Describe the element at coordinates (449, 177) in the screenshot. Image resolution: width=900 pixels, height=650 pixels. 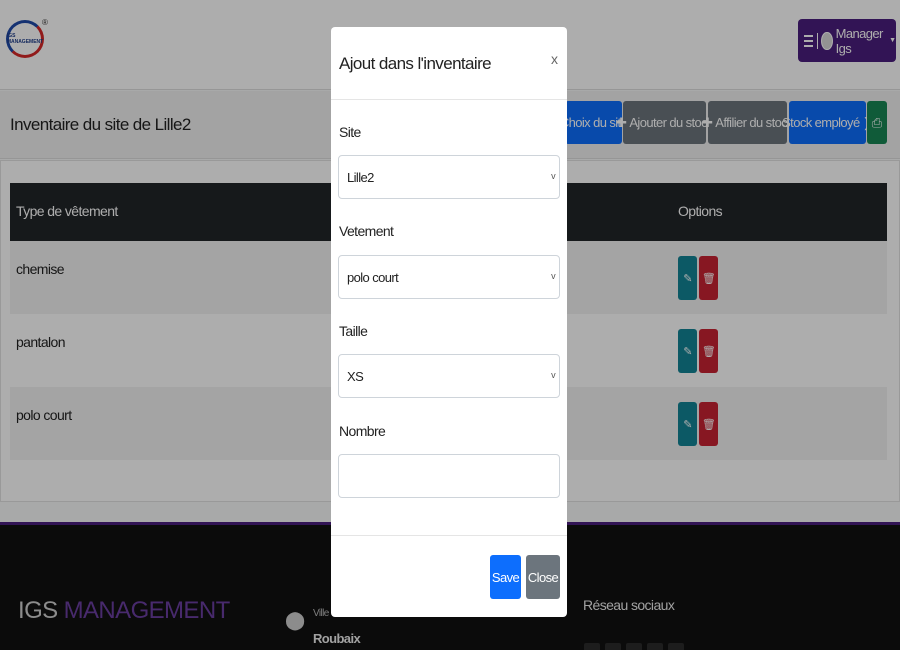
I see `site-select: Lille2 v` at that location.